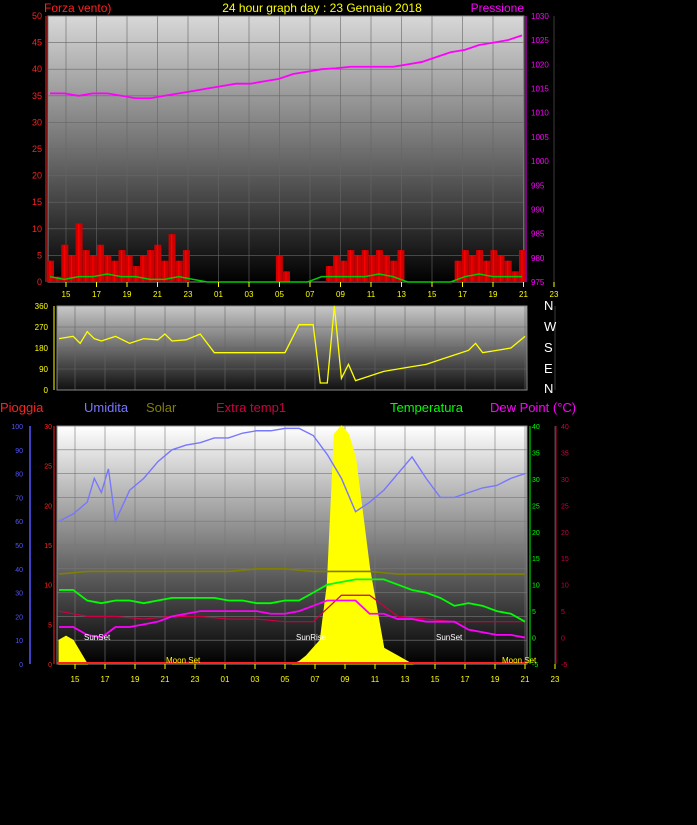 The width and height of the screenshot is (697, 825). What do you see at coordinates (37, 202) in the screenshot?
I see `wind-tick-label: 15` at bounding box center [37, 202].